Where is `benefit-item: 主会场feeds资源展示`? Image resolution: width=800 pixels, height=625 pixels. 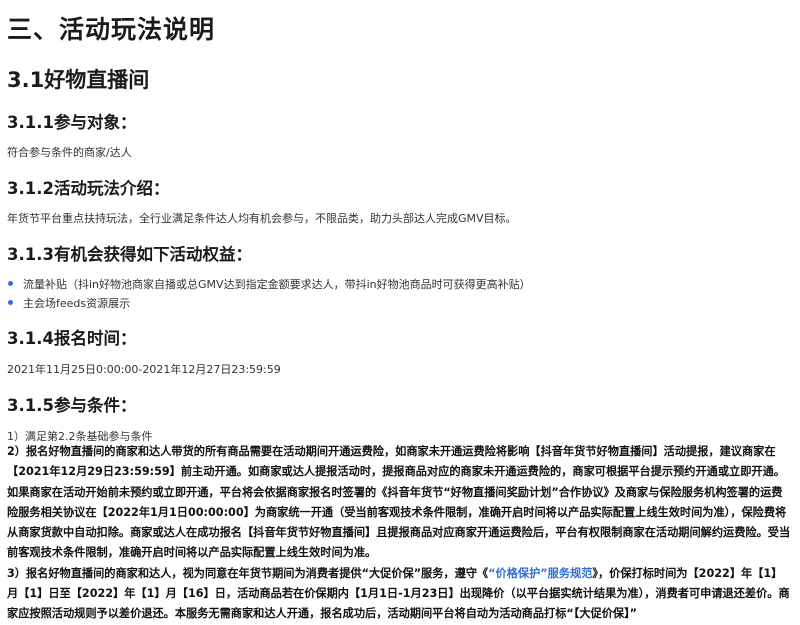
benefit-item: 主会场feeds资源展示 is located at coordinates (77, 303).